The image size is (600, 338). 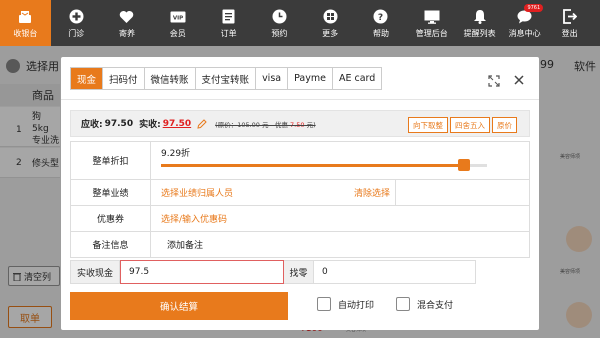 What do you see at coordinates (432, 17) in the screenshot?
I see `monitor-icon` at bounding box center [432, 17].